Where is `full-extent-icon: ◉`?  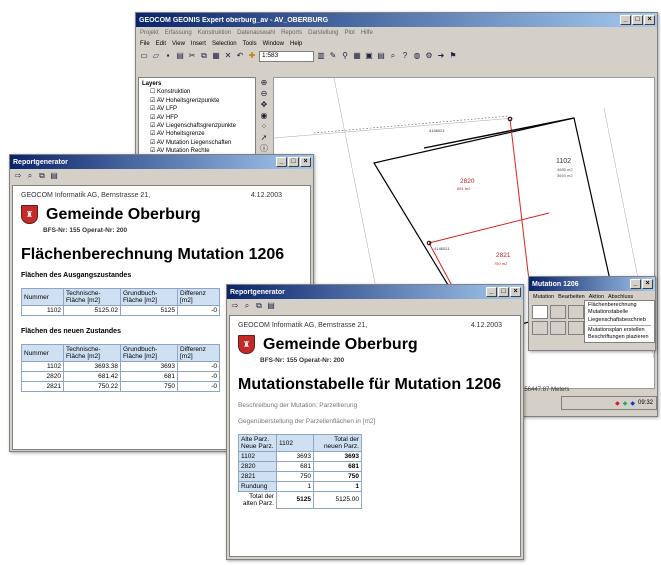
full-extent-icon: ◉ is located at coordinates (264, 115).